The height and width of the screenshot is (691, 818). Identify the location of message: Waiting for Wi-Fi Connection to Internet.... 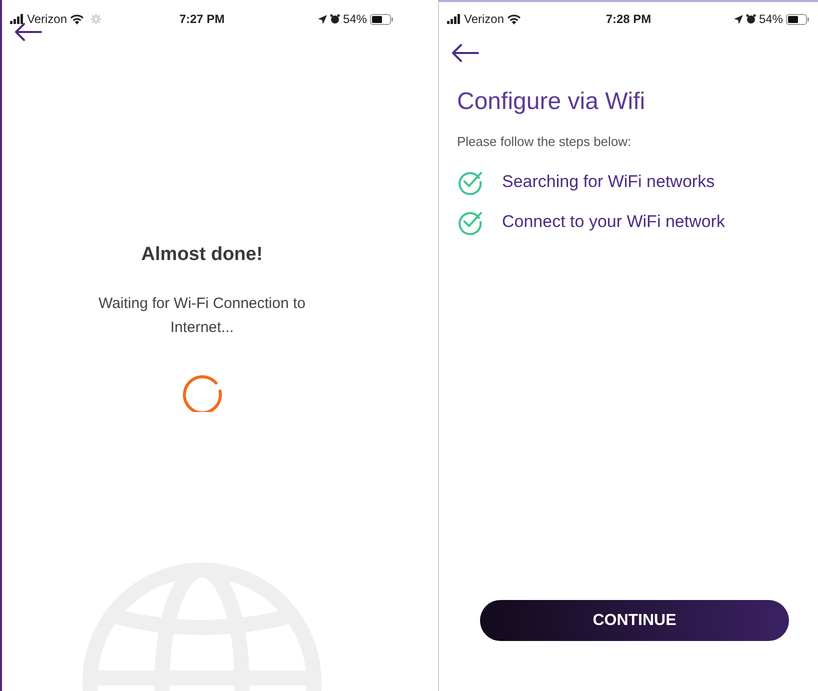
(201, 316).